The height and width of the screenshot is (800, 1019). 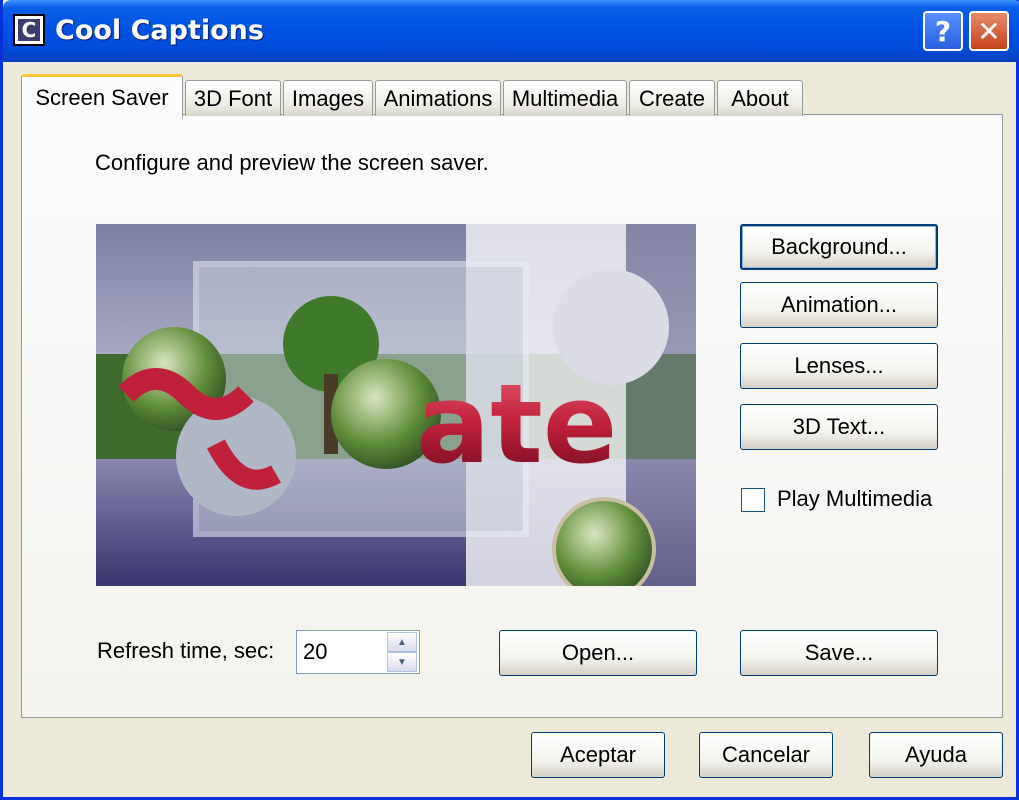 What do you see at coordinates (565, 98) in the screenshot?
I see `tab-multimedia: Multimedia` at bounding box center [565, 98].